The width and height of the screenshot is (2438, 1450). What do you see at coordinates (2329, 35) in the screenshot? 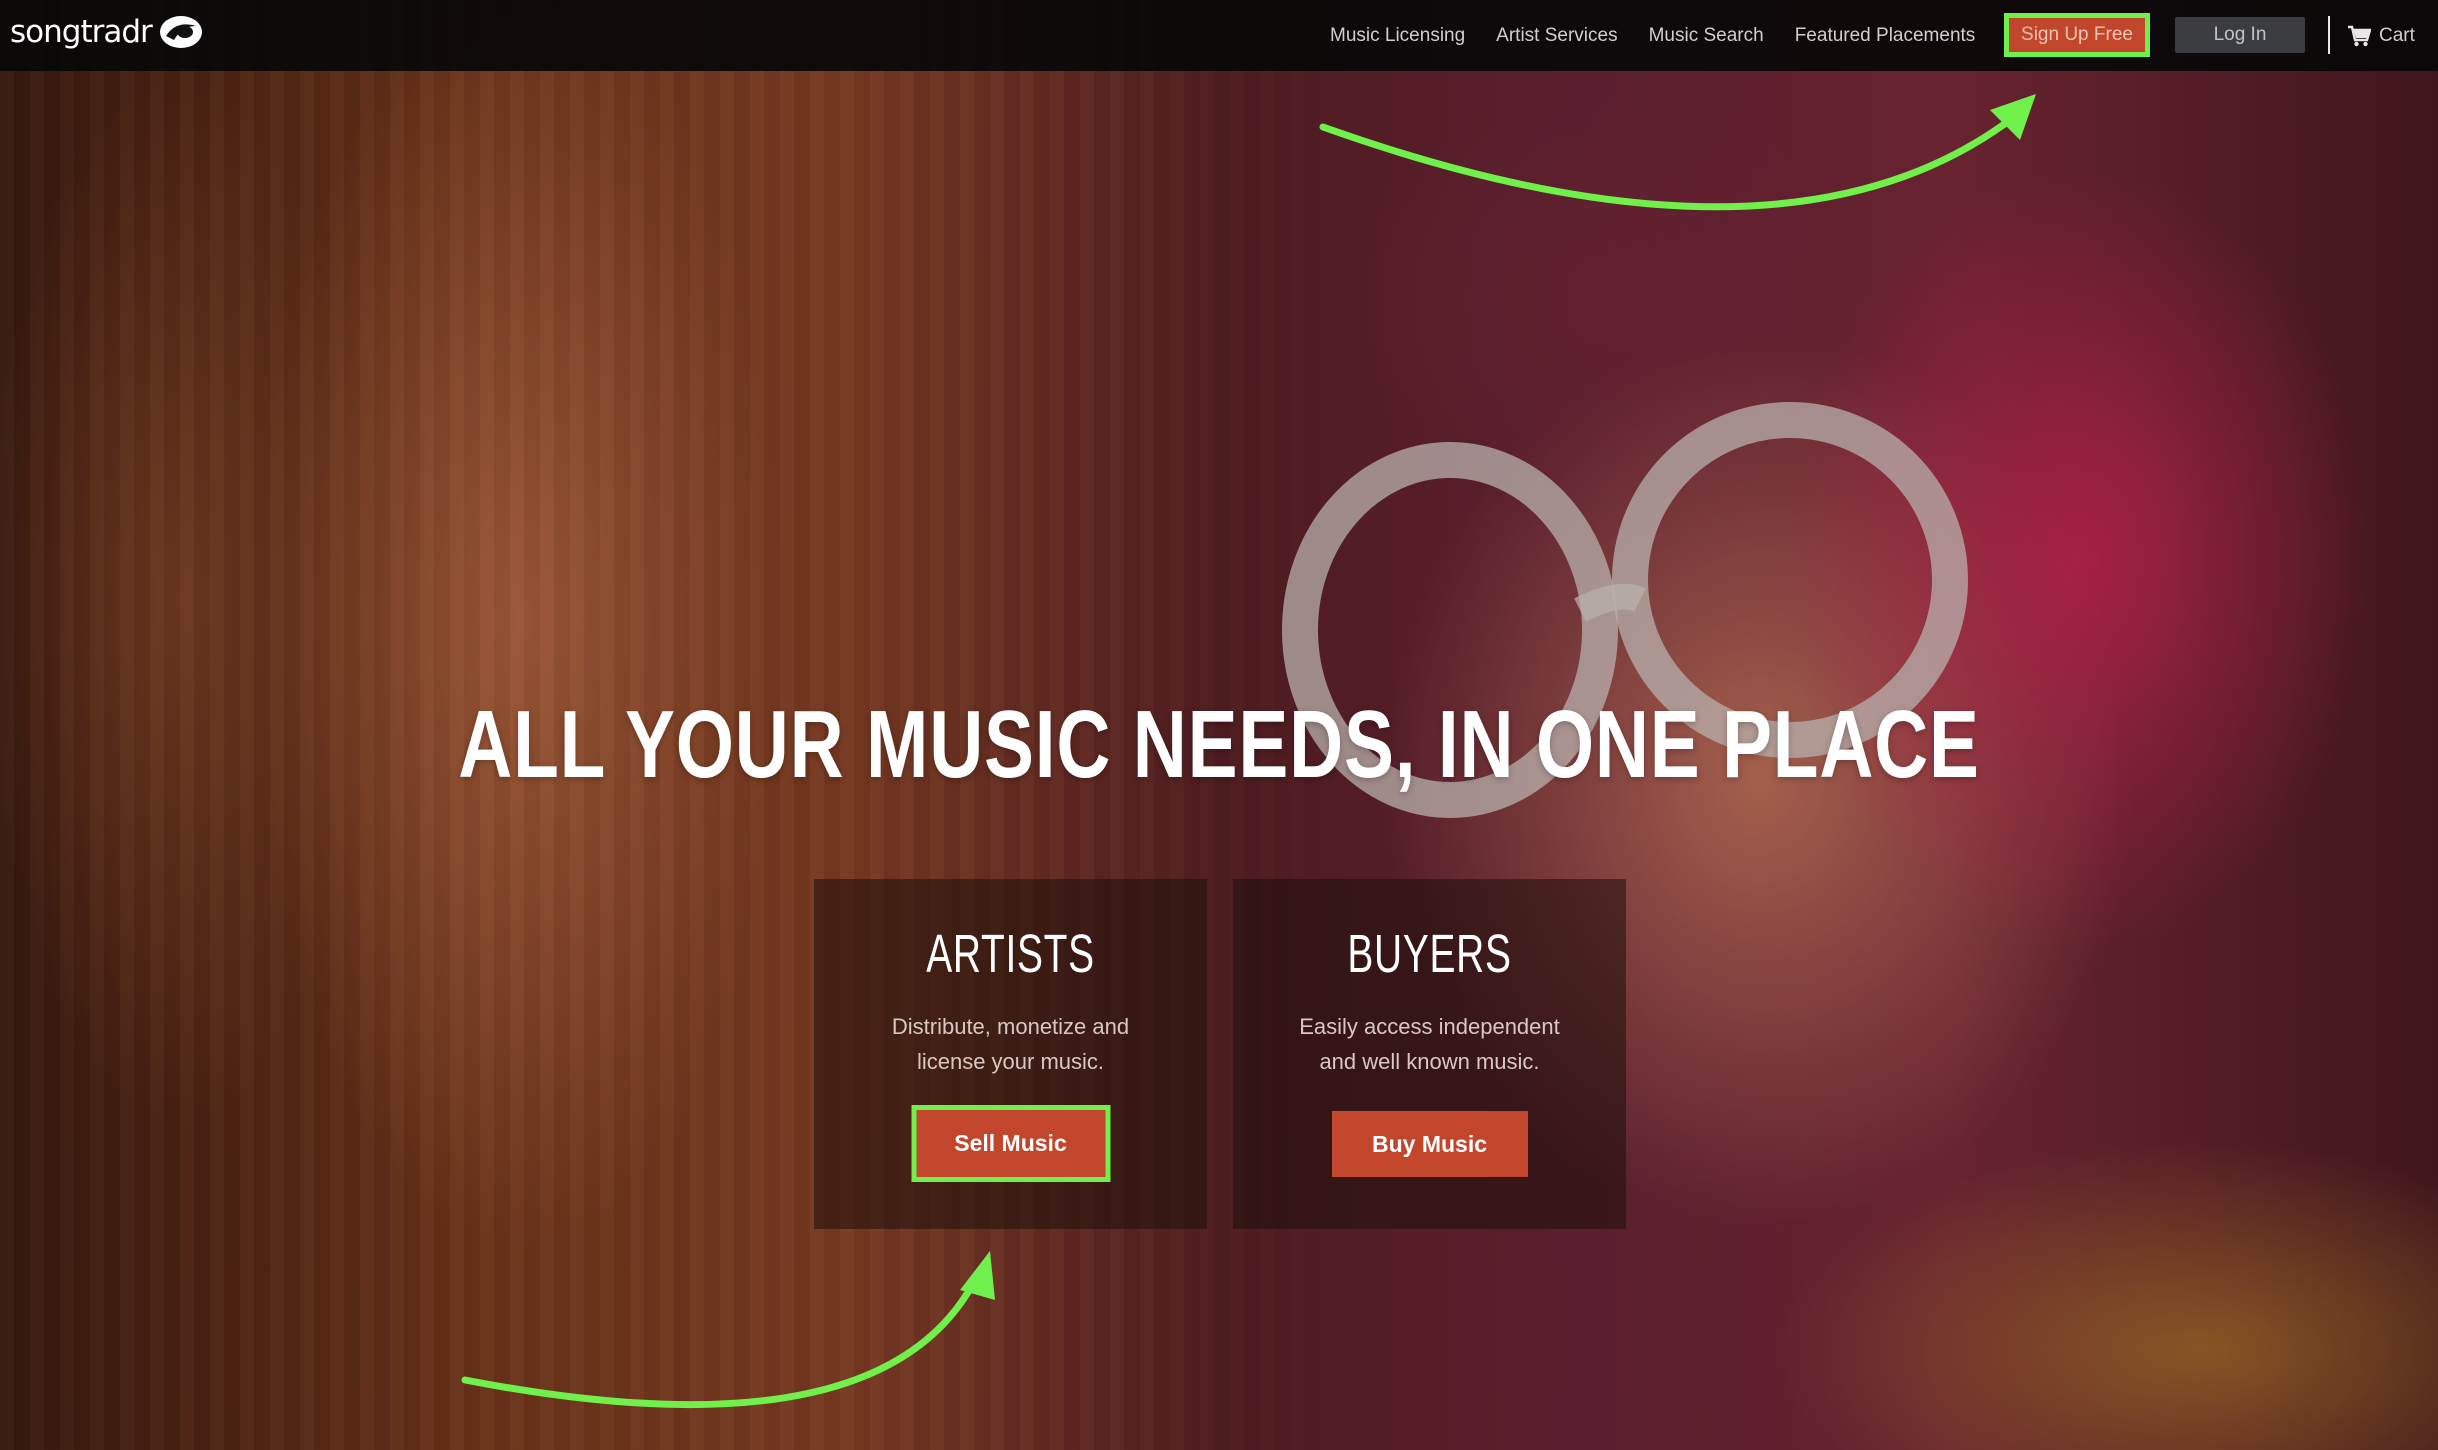
I see `nav-divider` at bounding box center [2329, 35].